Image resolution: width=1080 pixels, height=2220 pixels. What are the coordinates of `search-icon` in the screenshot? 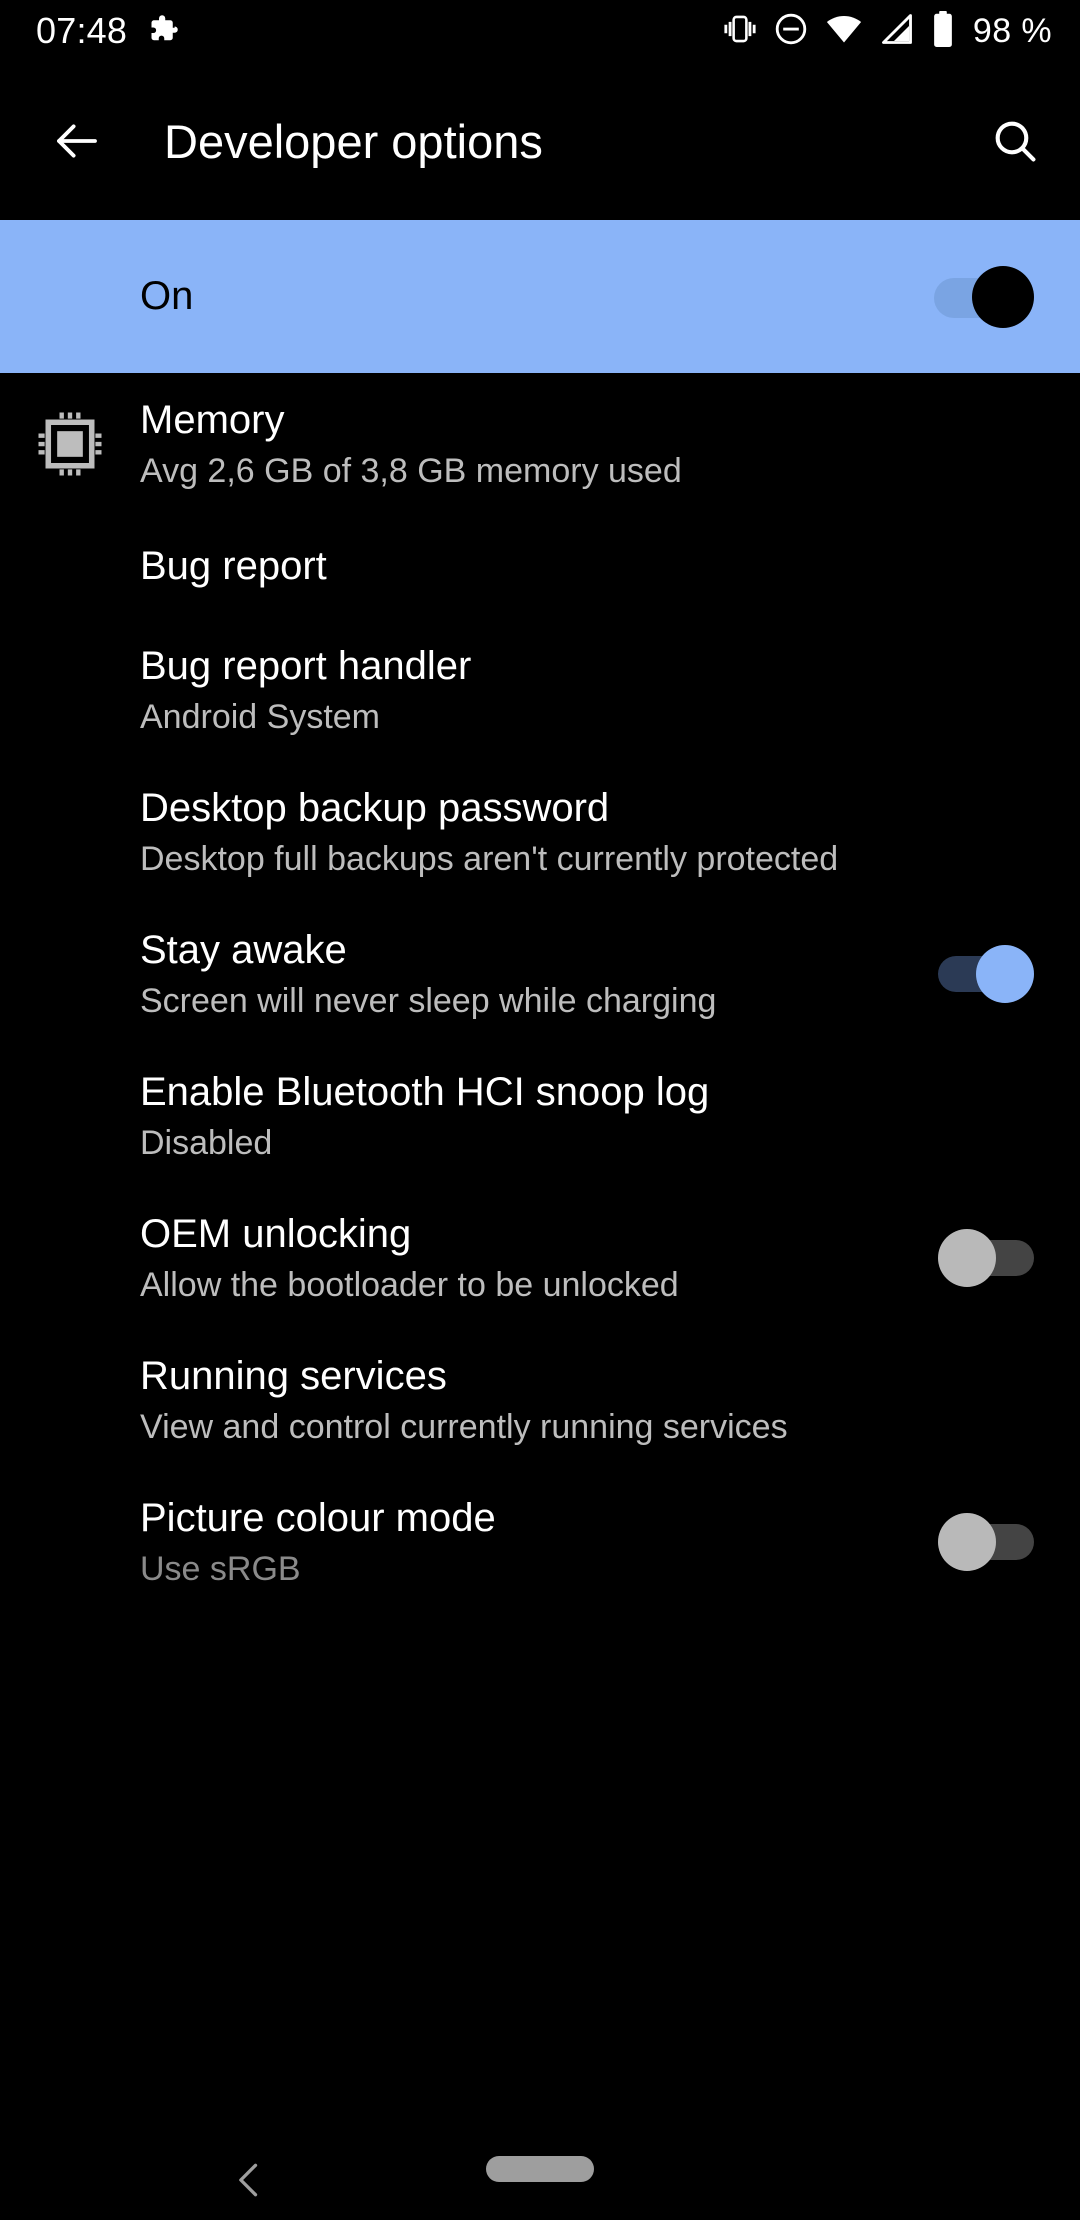 It's located at (1015, 141).